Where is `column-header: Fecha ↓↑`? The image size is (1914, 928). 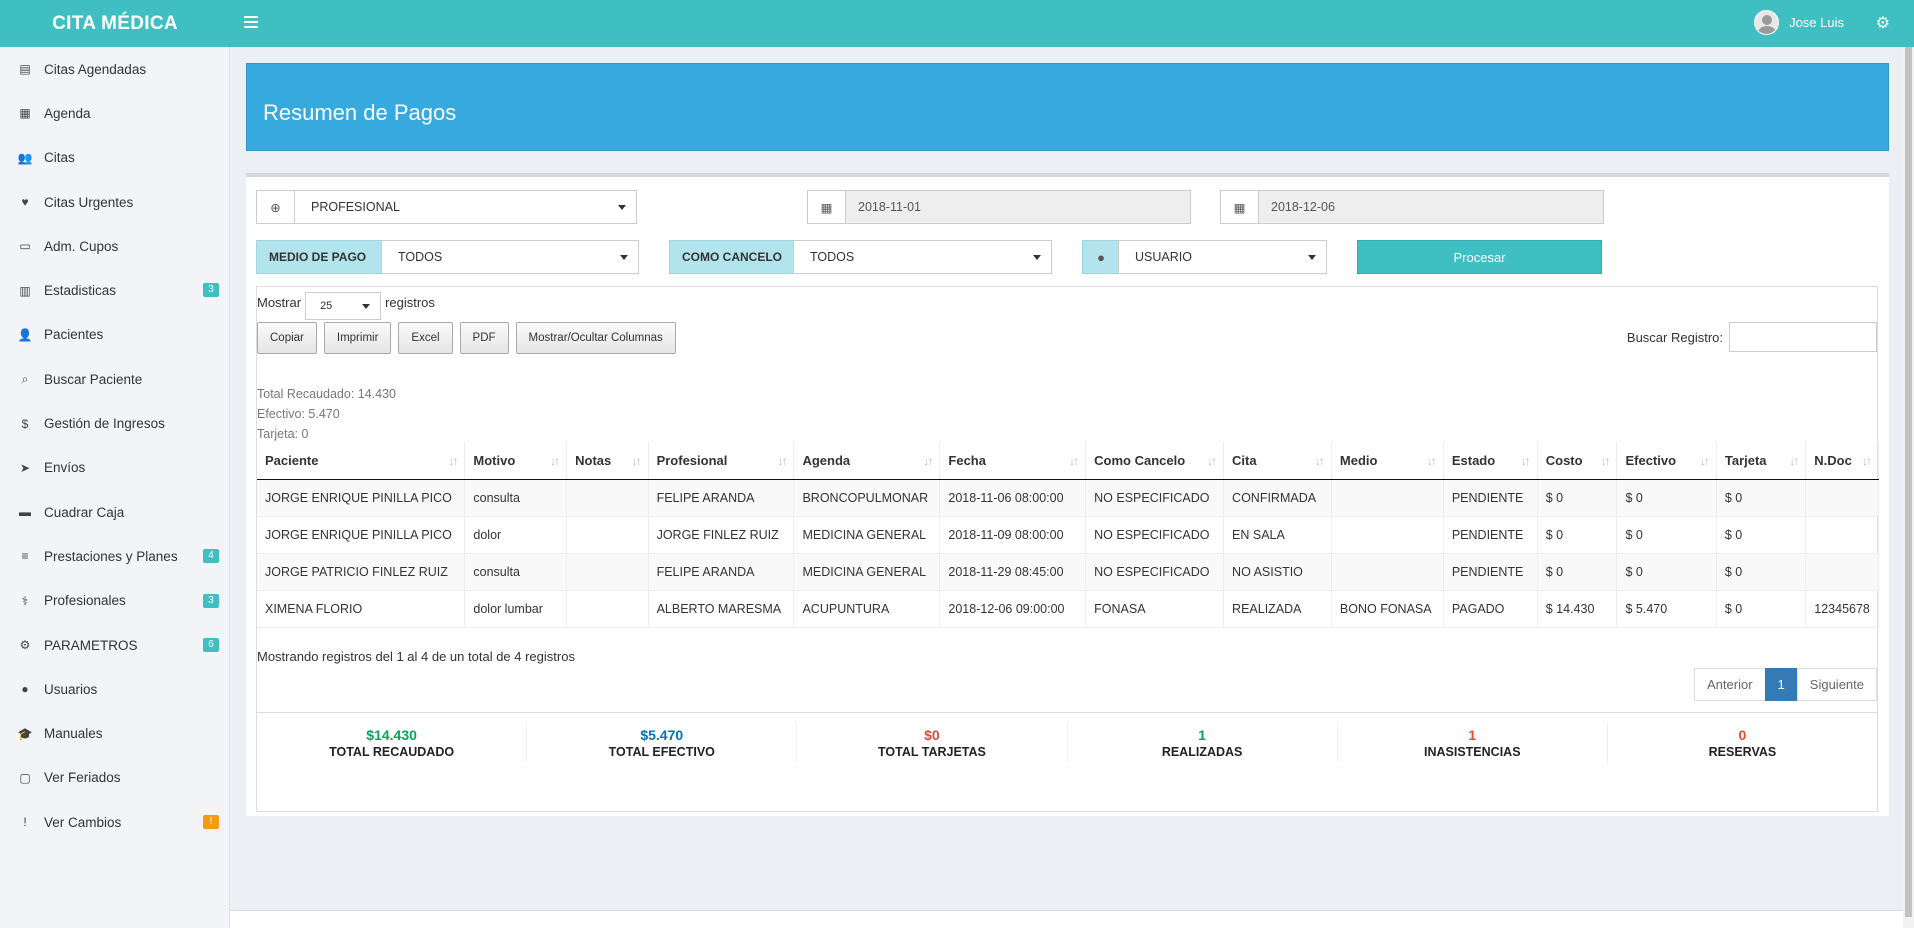 column-header: Fecha ↓↑ is located at coordinates (1013, 461).